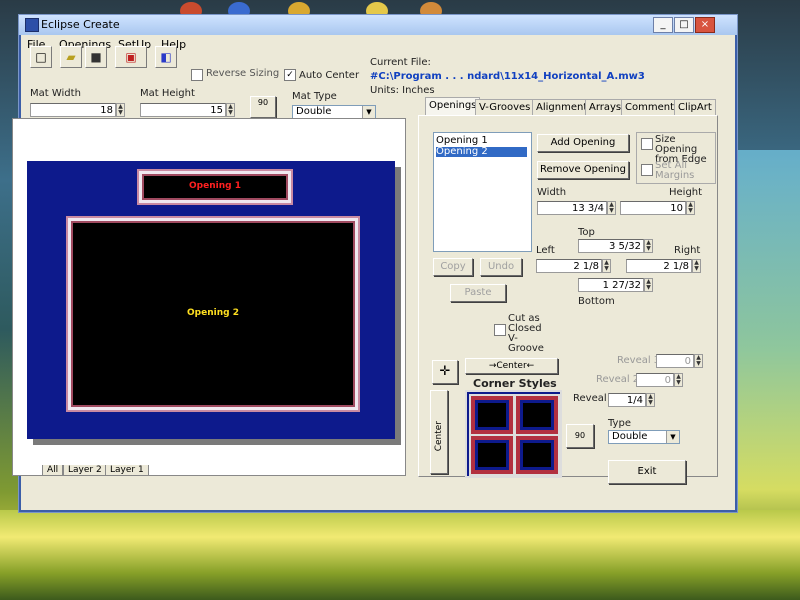  I want to click on tab-clipart: ClipArt, so click(695, 107).